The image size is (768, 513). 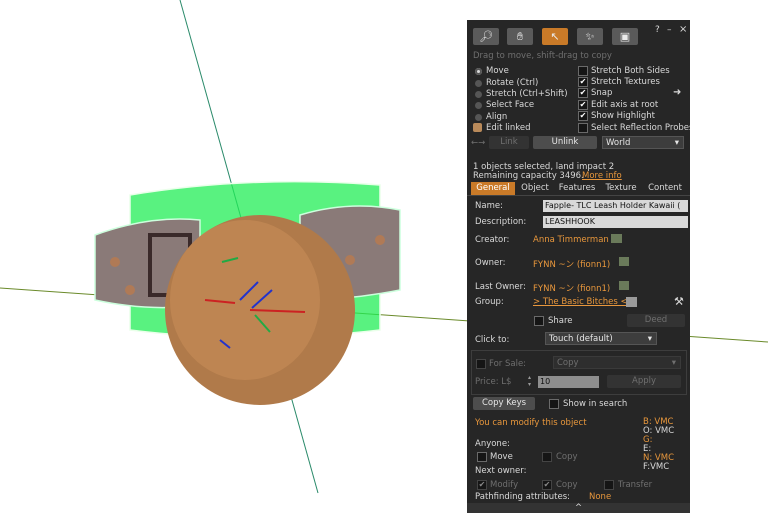 I want to click on expand-panel-button: ^, so click(x=578, y=508).